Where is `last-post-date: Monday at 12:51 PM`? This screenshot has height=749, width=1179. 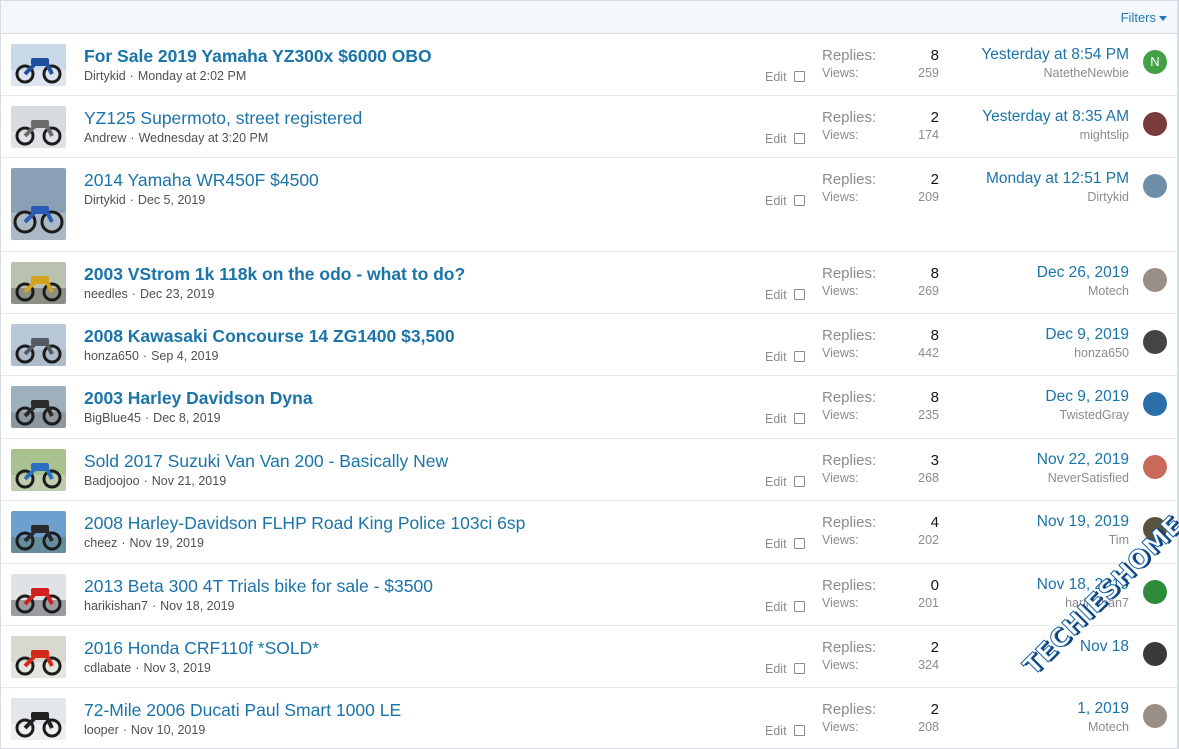 last-post-date: Monday at 12:51 PM is located at coordinates (1057, 179).